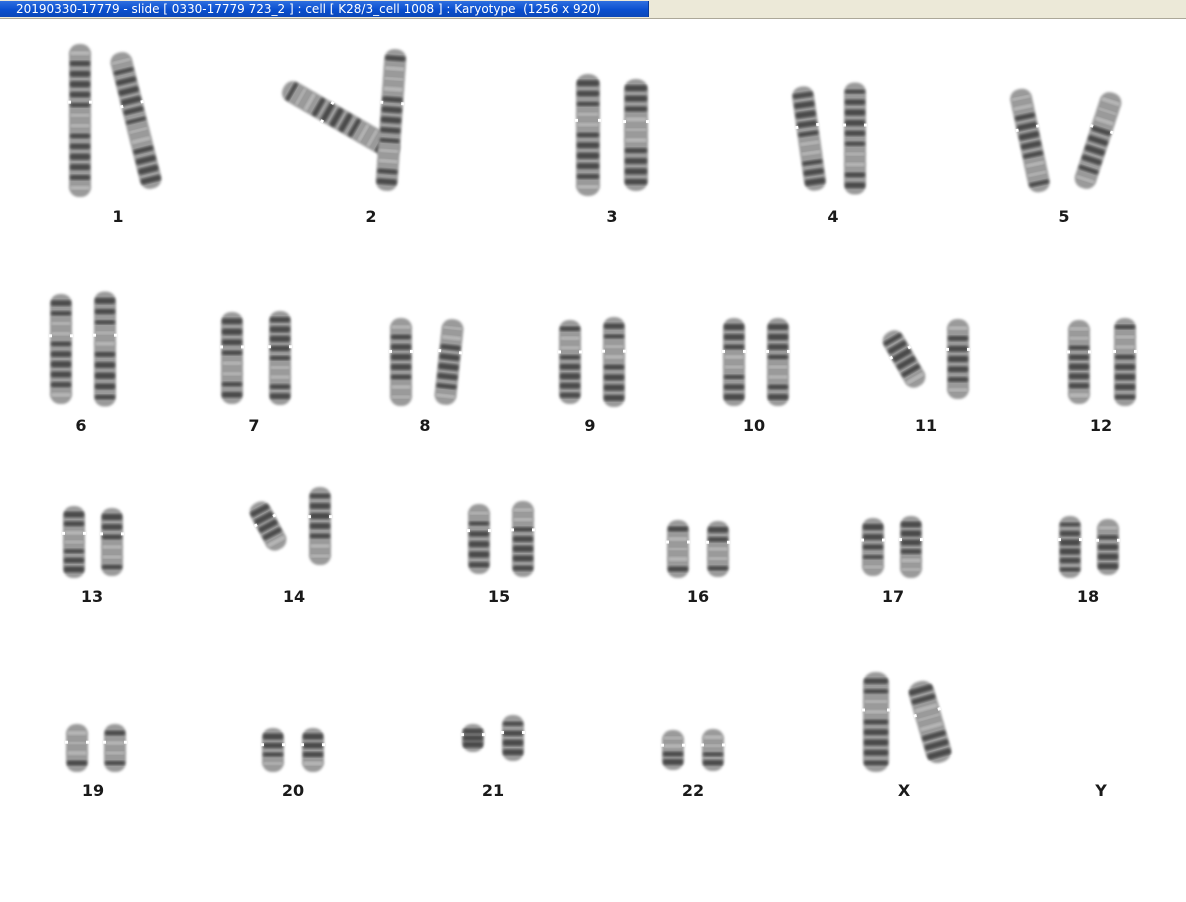 Image resolution: width=1186 pixels, height=902 pixels. I want to click on chromosome-label: 20, so click(293, 790).